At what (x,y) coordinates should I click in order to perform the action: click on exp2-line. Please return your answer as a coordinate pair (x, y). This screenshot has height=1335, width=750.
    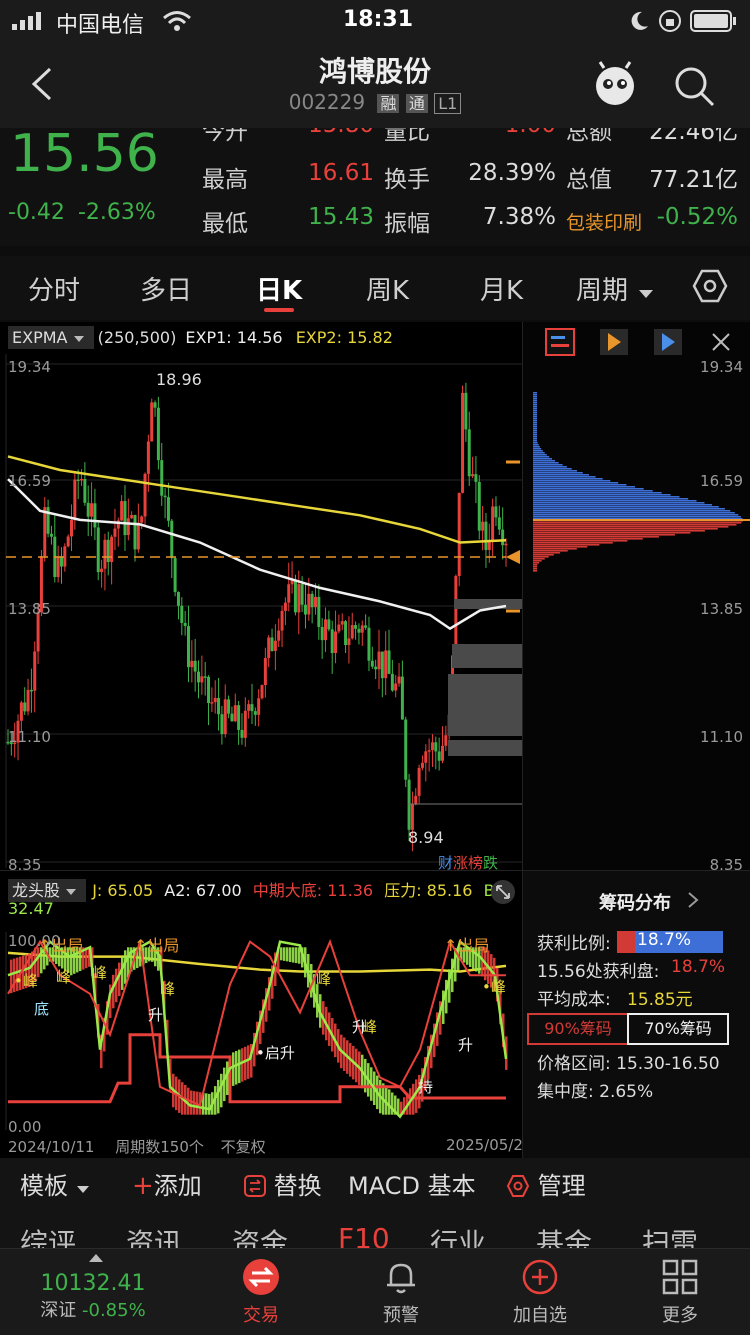
    Looking at the image, I should click on (257, 499).